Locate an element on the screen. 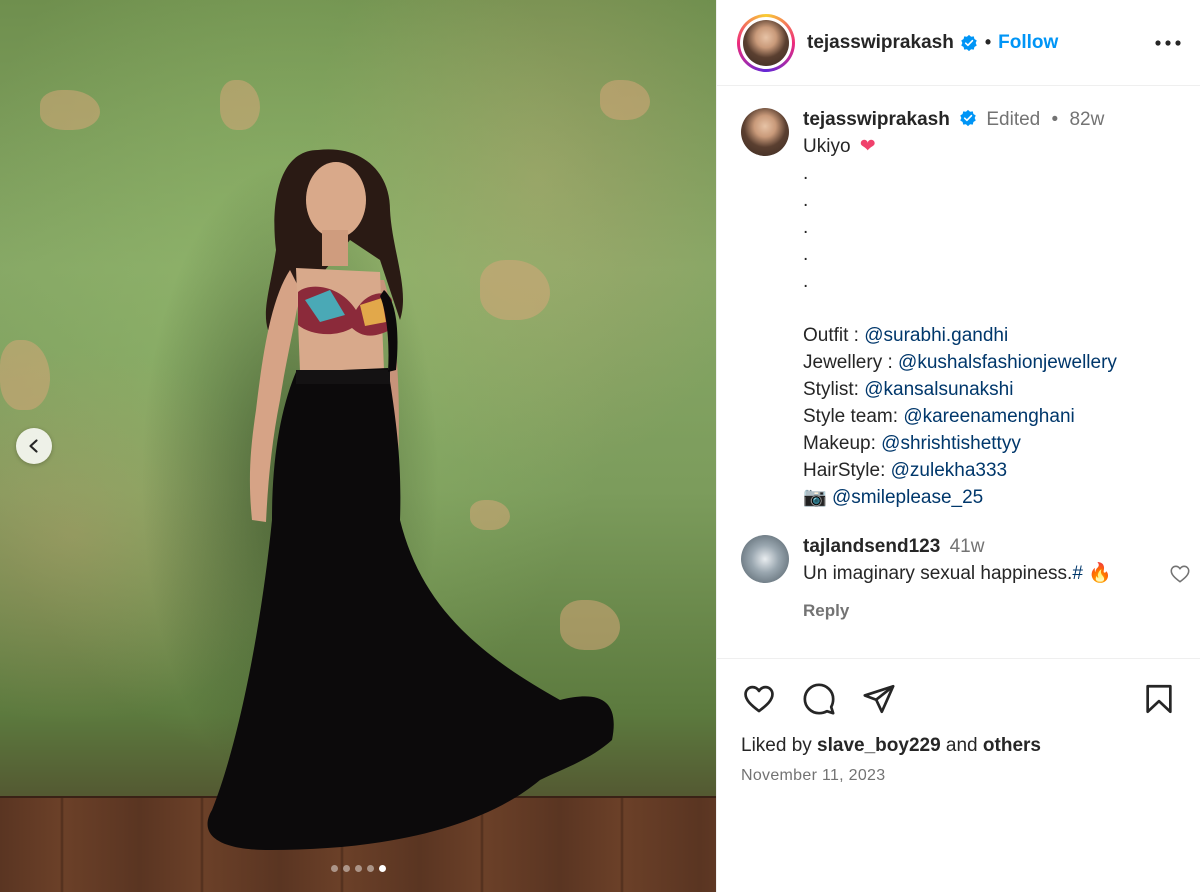 The height and width of the screenshot is (892, 1200). credit-label: Style team: is located at coordinates (853, 416).